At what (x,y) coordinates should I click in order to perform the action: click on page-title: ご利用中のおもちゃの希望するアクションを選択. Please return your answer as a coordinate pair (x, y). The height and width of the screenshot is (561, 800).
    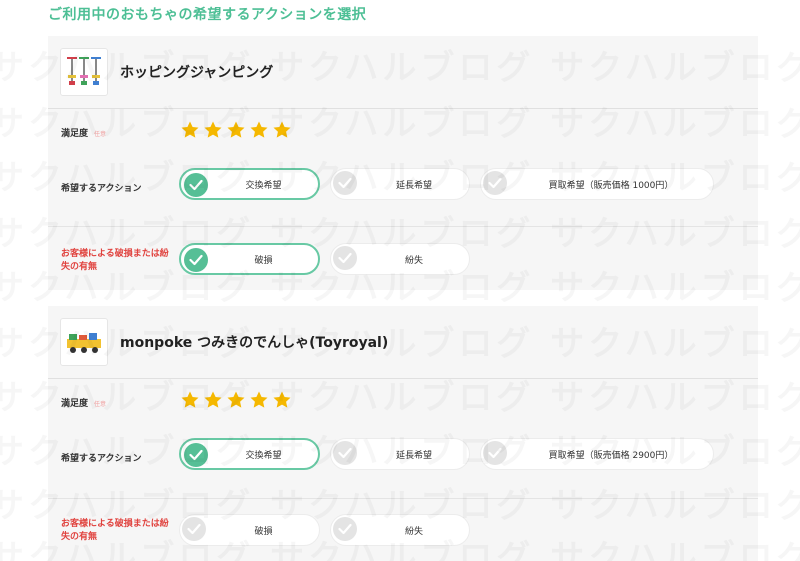
    Looking at the image, I should click on (207, 15).